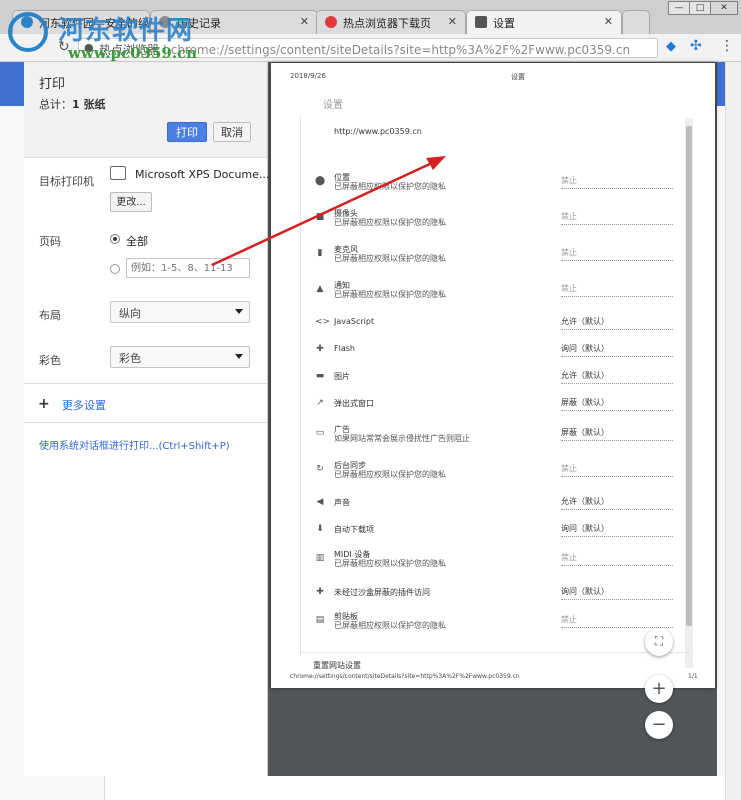  Describe the element at coordinates (322, 214) in the screenshot. I see `arrow-shaft` at that location.